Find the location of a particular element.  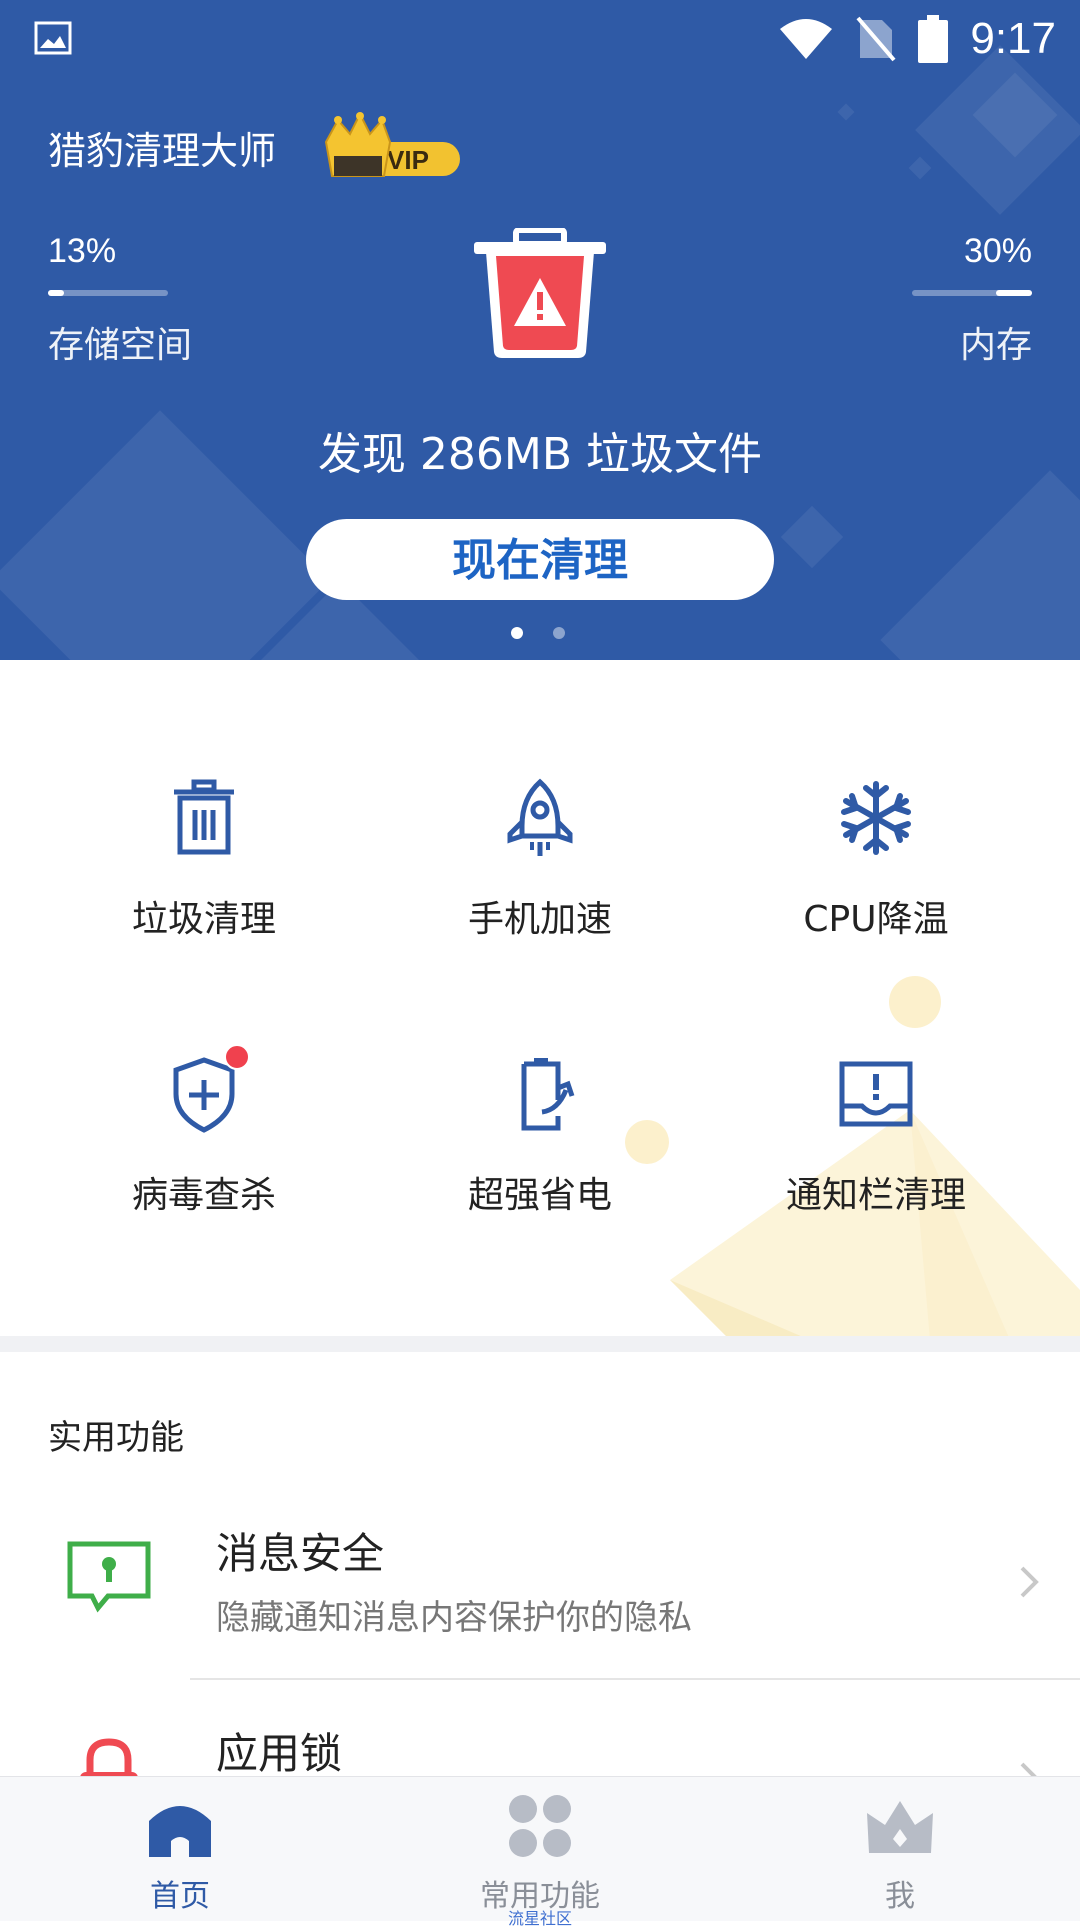

snowflake-icon is located at coordinates (876, 818).